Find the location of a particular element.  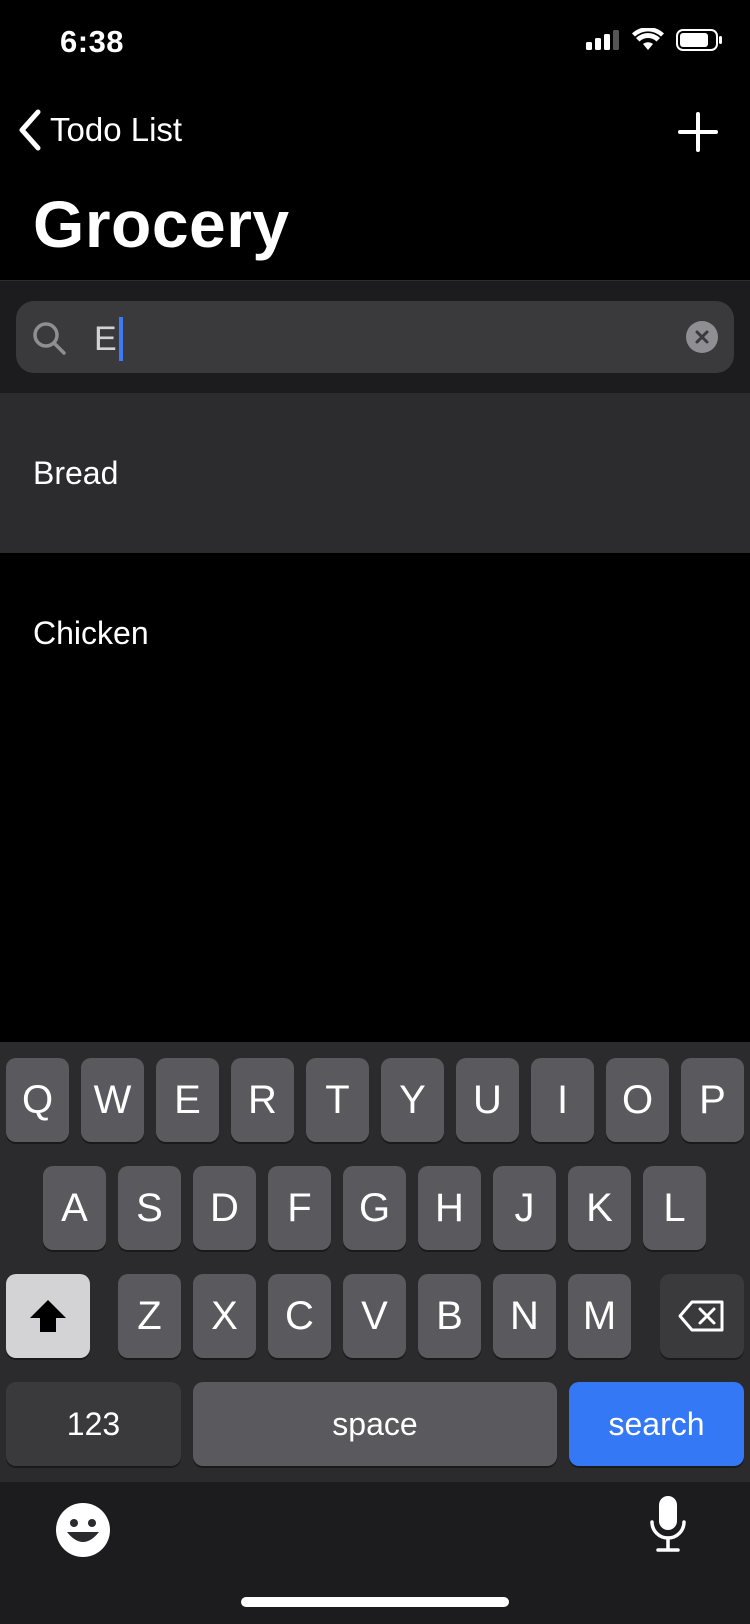

back-button: Todo List is located at coordinates (99, 130).